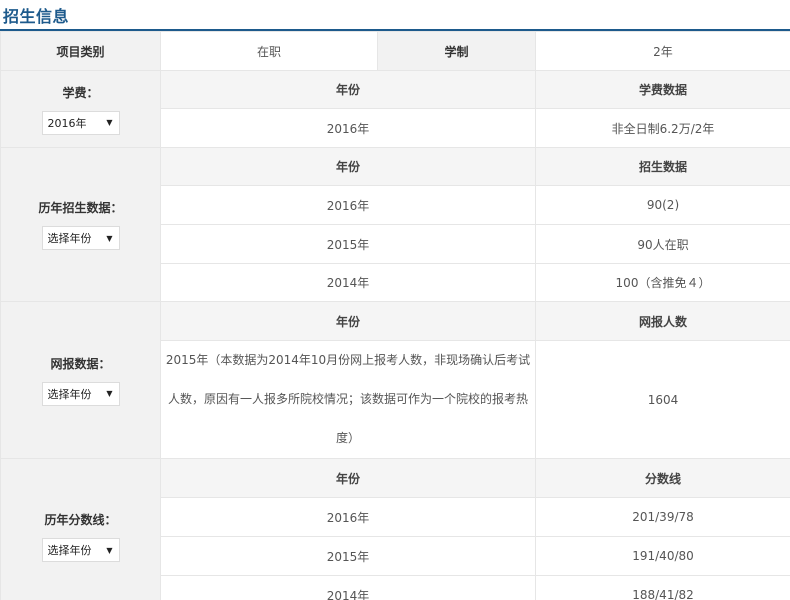  Describe the element at coordinates (80, 224) in the screenshot. I see `enrollment-side: 历年招生数据： 选择年份 ▼` at that location.